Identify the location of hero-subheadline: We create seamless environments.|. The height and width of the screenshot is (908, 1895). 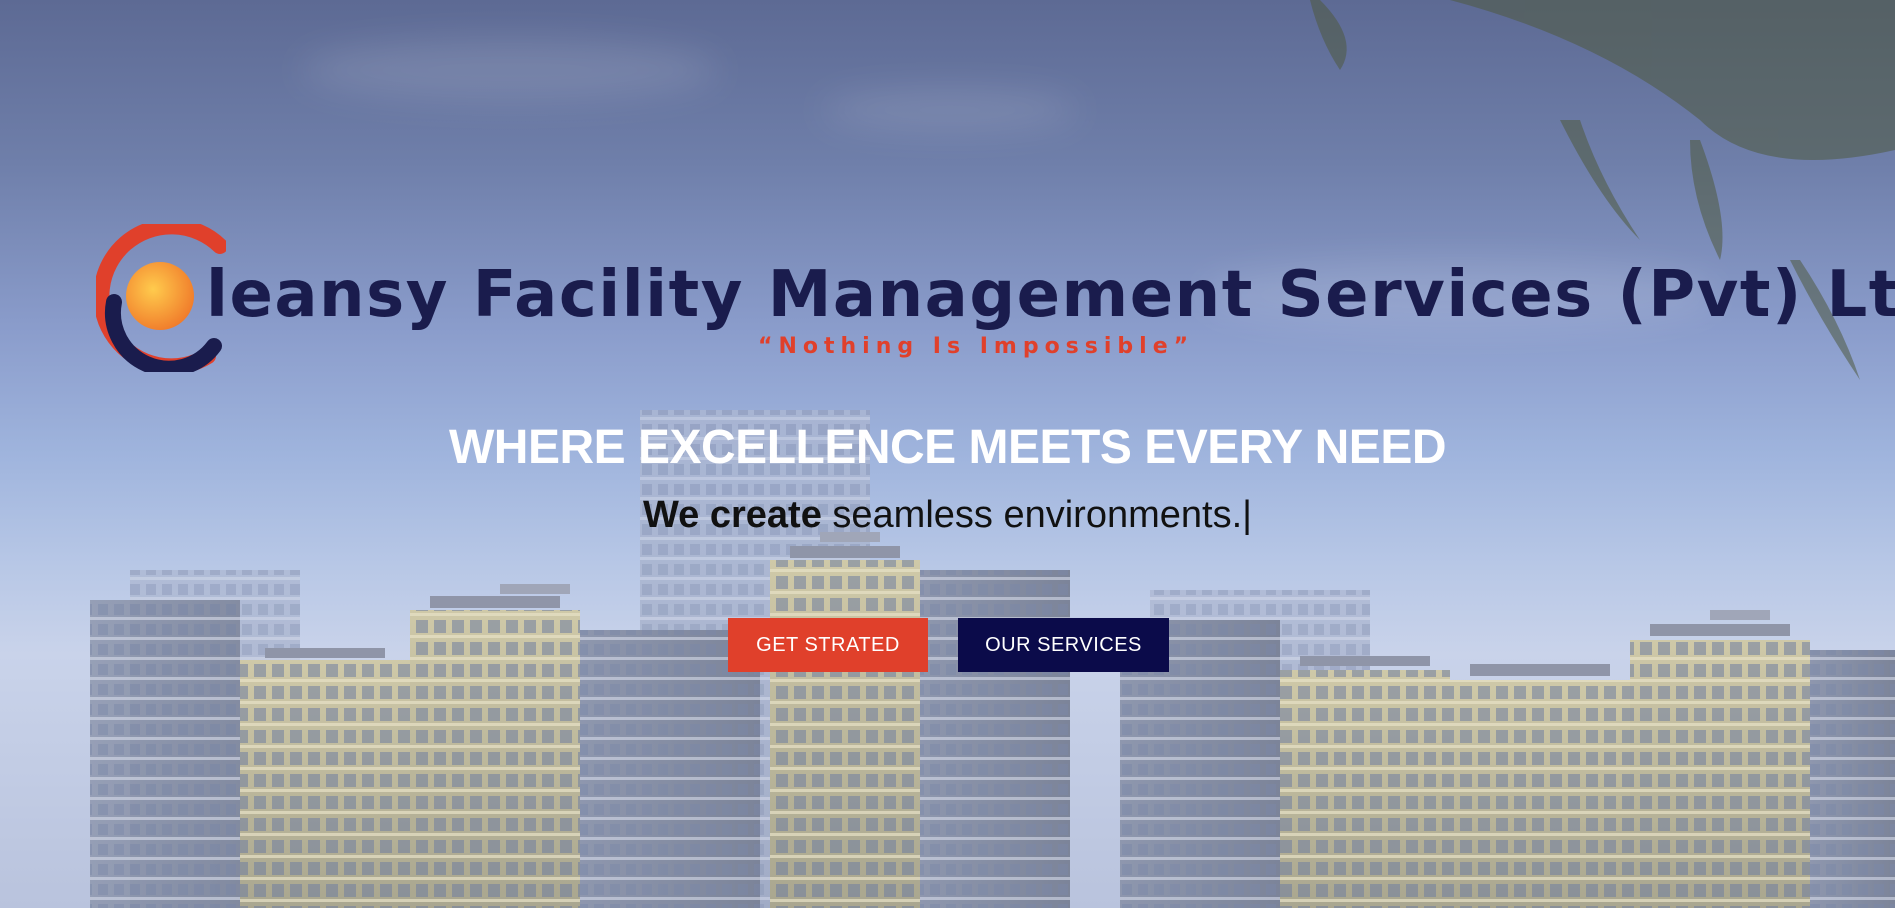
(947, 515).